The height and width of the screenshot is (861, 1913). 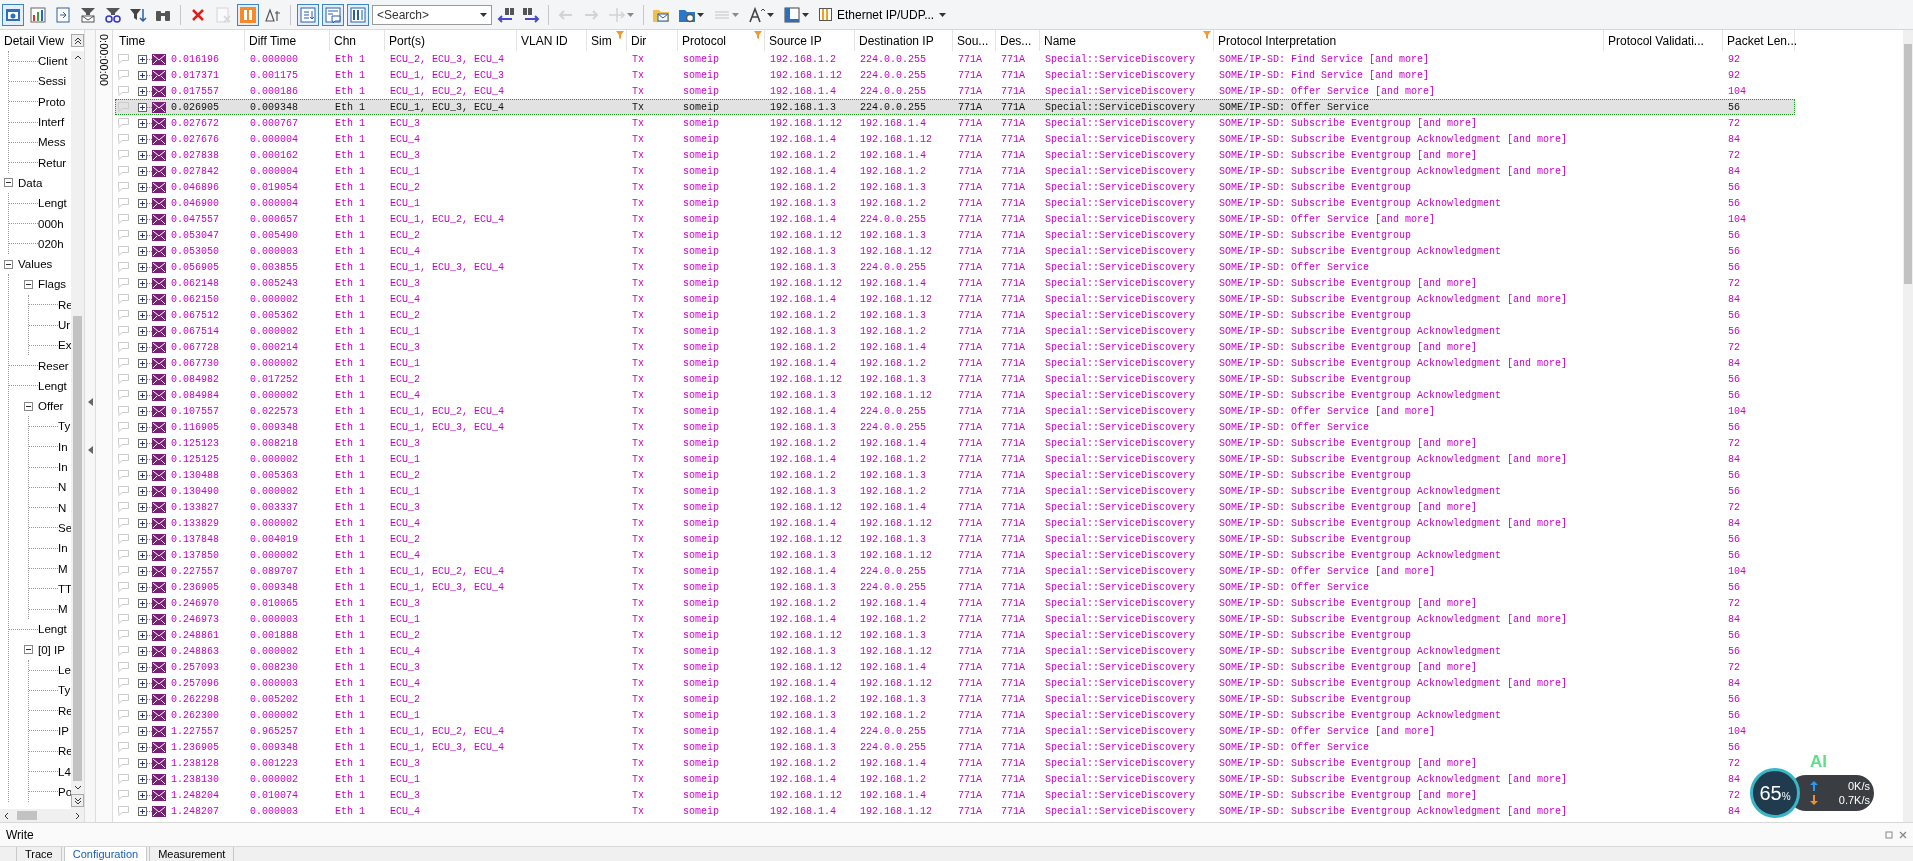 What do you see at coordinates (447, 587) in the screenshot?
I see `table-cell: ECU_1, ECU_3, ECU_4` at bounding box center [447, 587].